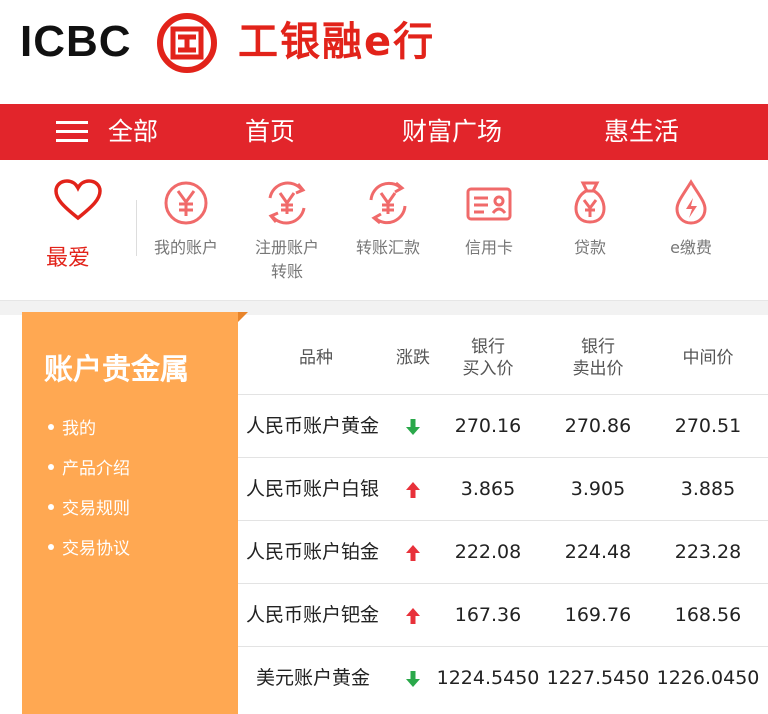 The image size is (768, 714). I want to click on quick-item-label: e缴费, so click(691, 247).